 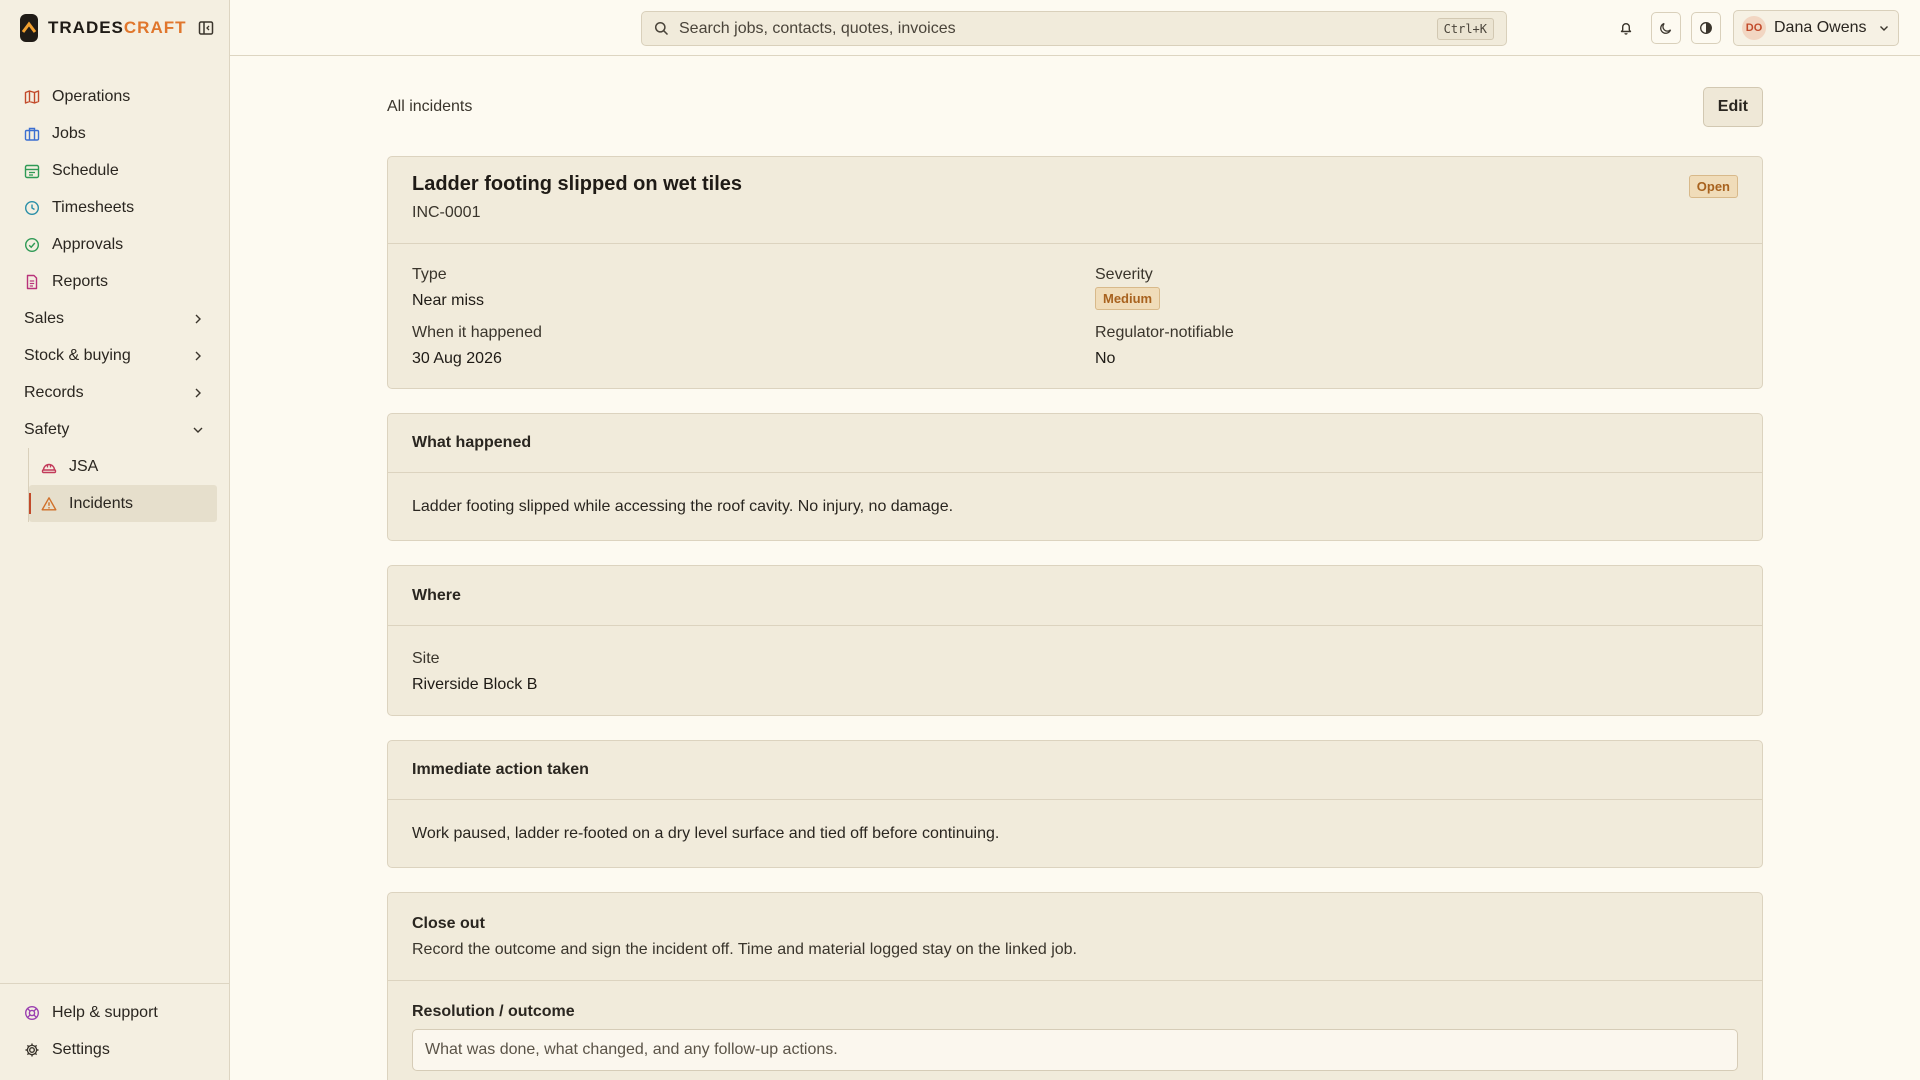 What do you see at coordinates (1820, 27) in the screenshot?
I see `user-name: Dana Owens` at bounding box center [1820, 27].